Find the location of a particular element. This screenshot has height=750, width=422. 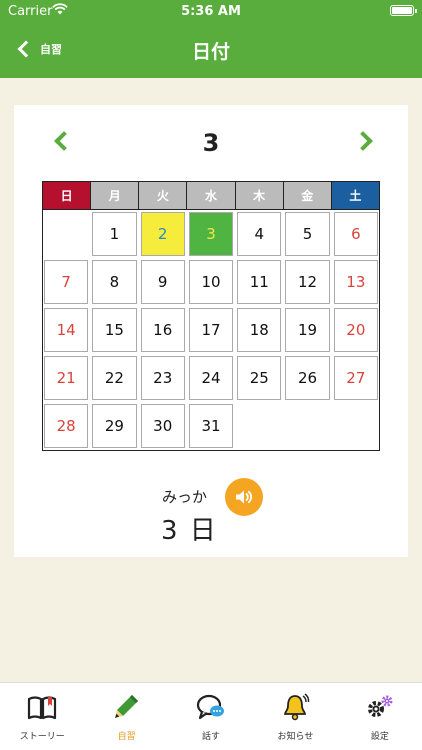

speaker-icon is located at coordinates (244, 497).